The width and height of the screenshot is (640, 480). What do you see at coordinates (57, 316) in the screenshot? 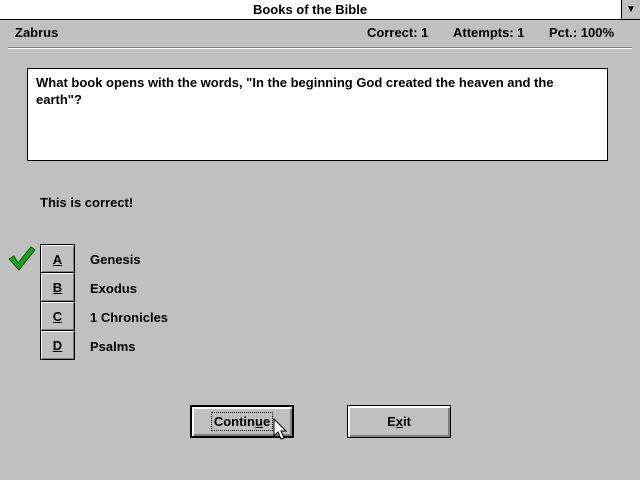
I see `answer-c-button: C` at bounding box center [57, 316].